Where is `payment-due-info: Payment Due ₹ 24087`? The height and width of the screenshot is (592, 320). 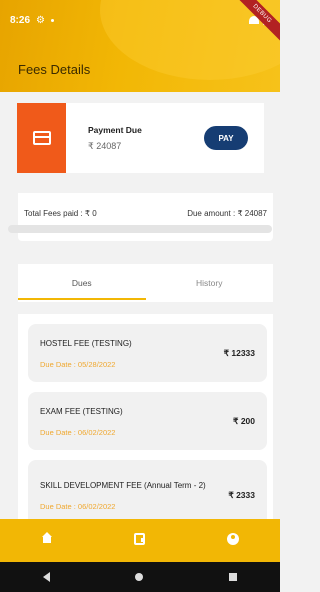 payment-due-info: Payment Due ₹ 24087 is located at coordinates (115, 138).